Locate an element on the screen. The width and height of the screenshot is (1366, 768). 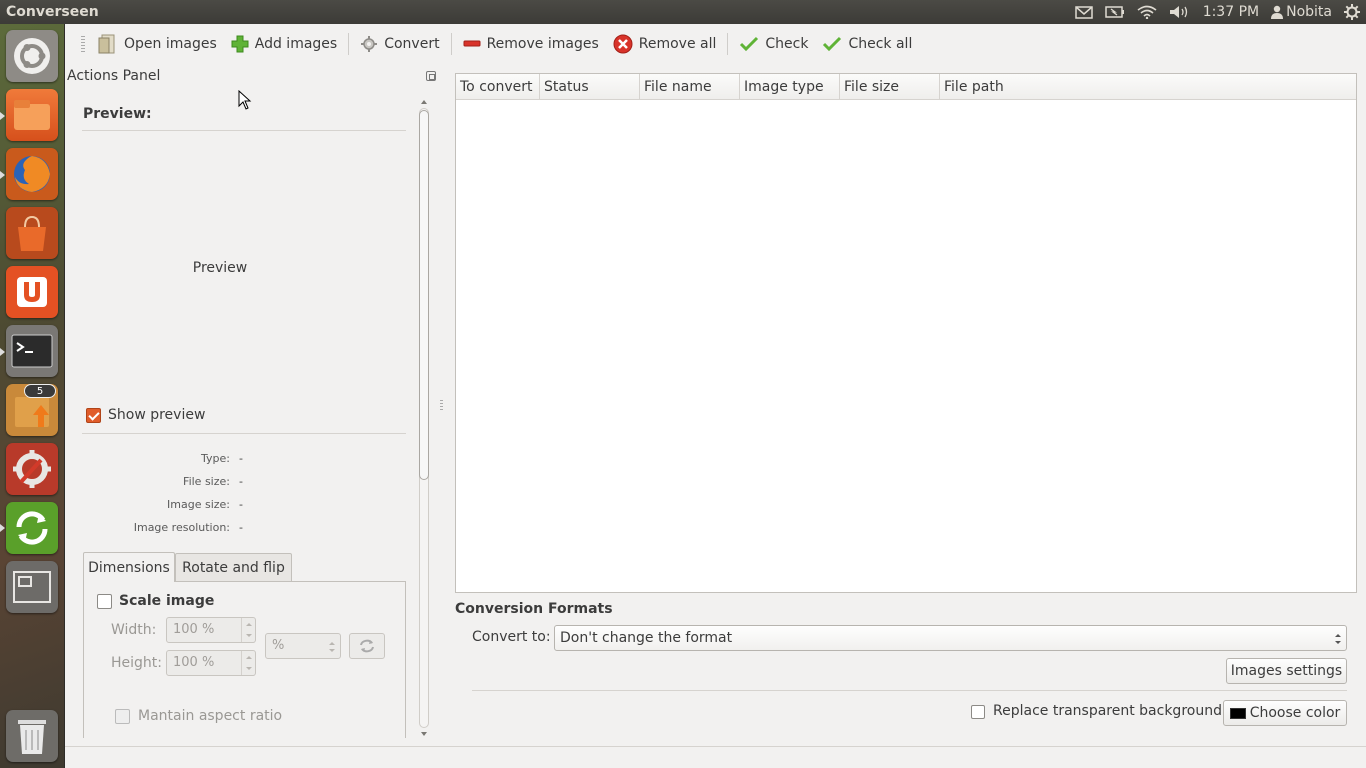
format-select: Don't change the format is located at coordinates (950, 638).